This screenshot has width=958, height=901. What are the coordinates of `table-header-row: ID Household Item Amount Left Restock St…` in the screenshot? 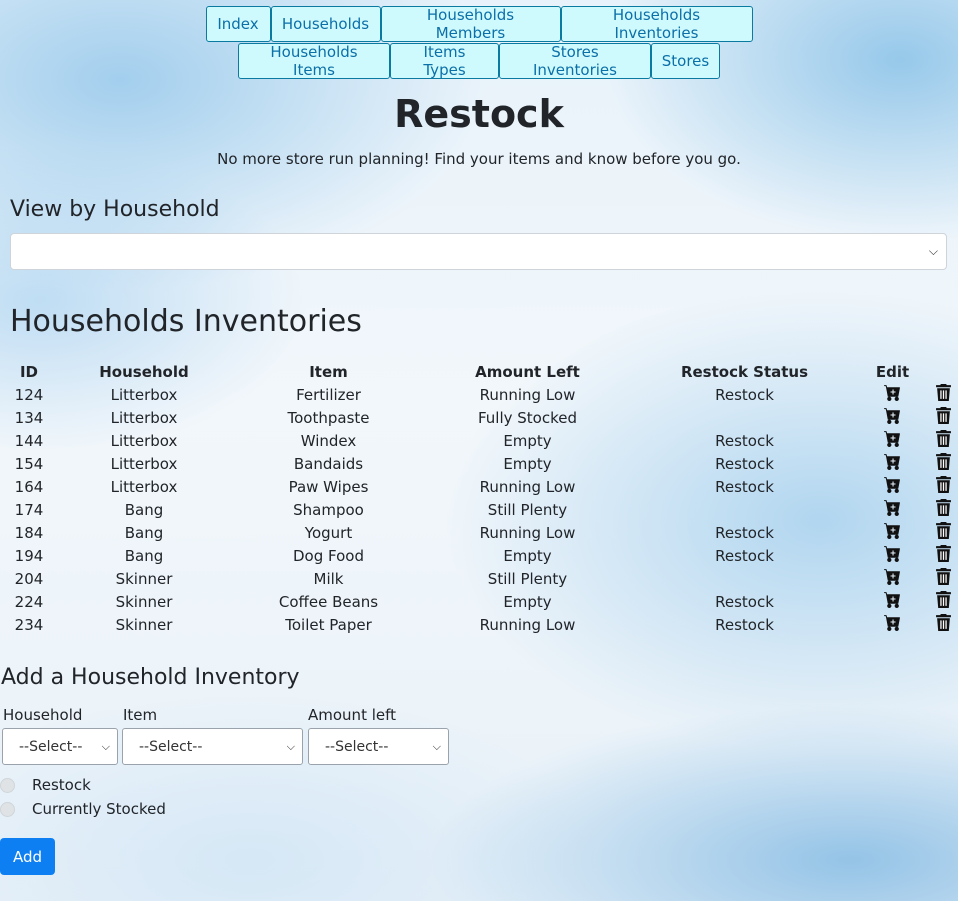 It's located at (481, 371).